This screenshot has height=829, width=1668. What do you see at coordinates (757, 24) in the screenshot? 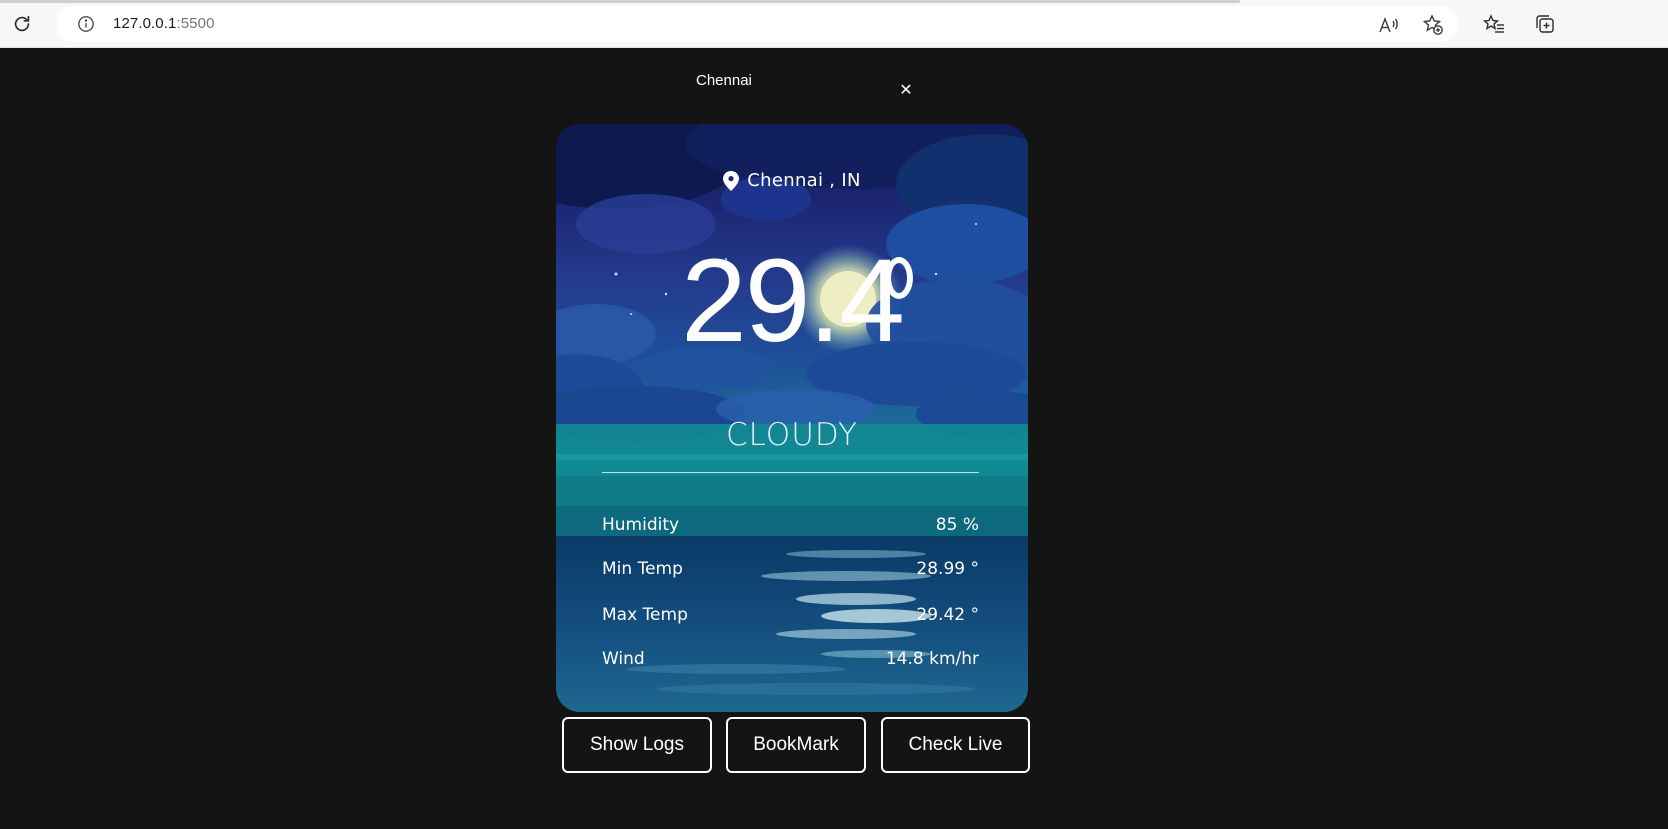
I see `address-bar: 127.0.0.1:5500` at bounding box center [757, 24].